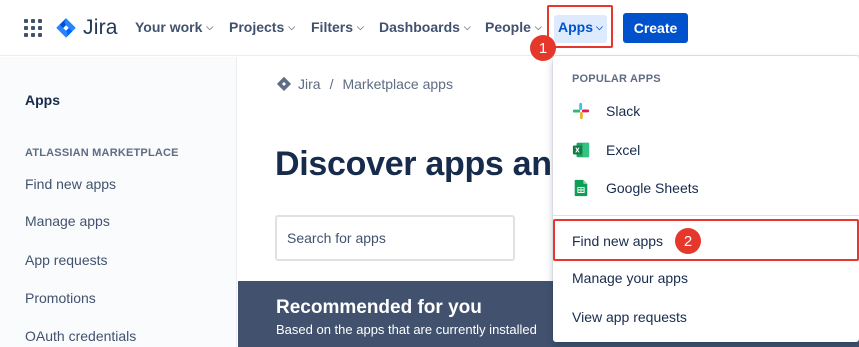  What do you see at coordinates (100, 27) in the screenshot?
I see `product-name: Jira` at bounding box center [100, 27].